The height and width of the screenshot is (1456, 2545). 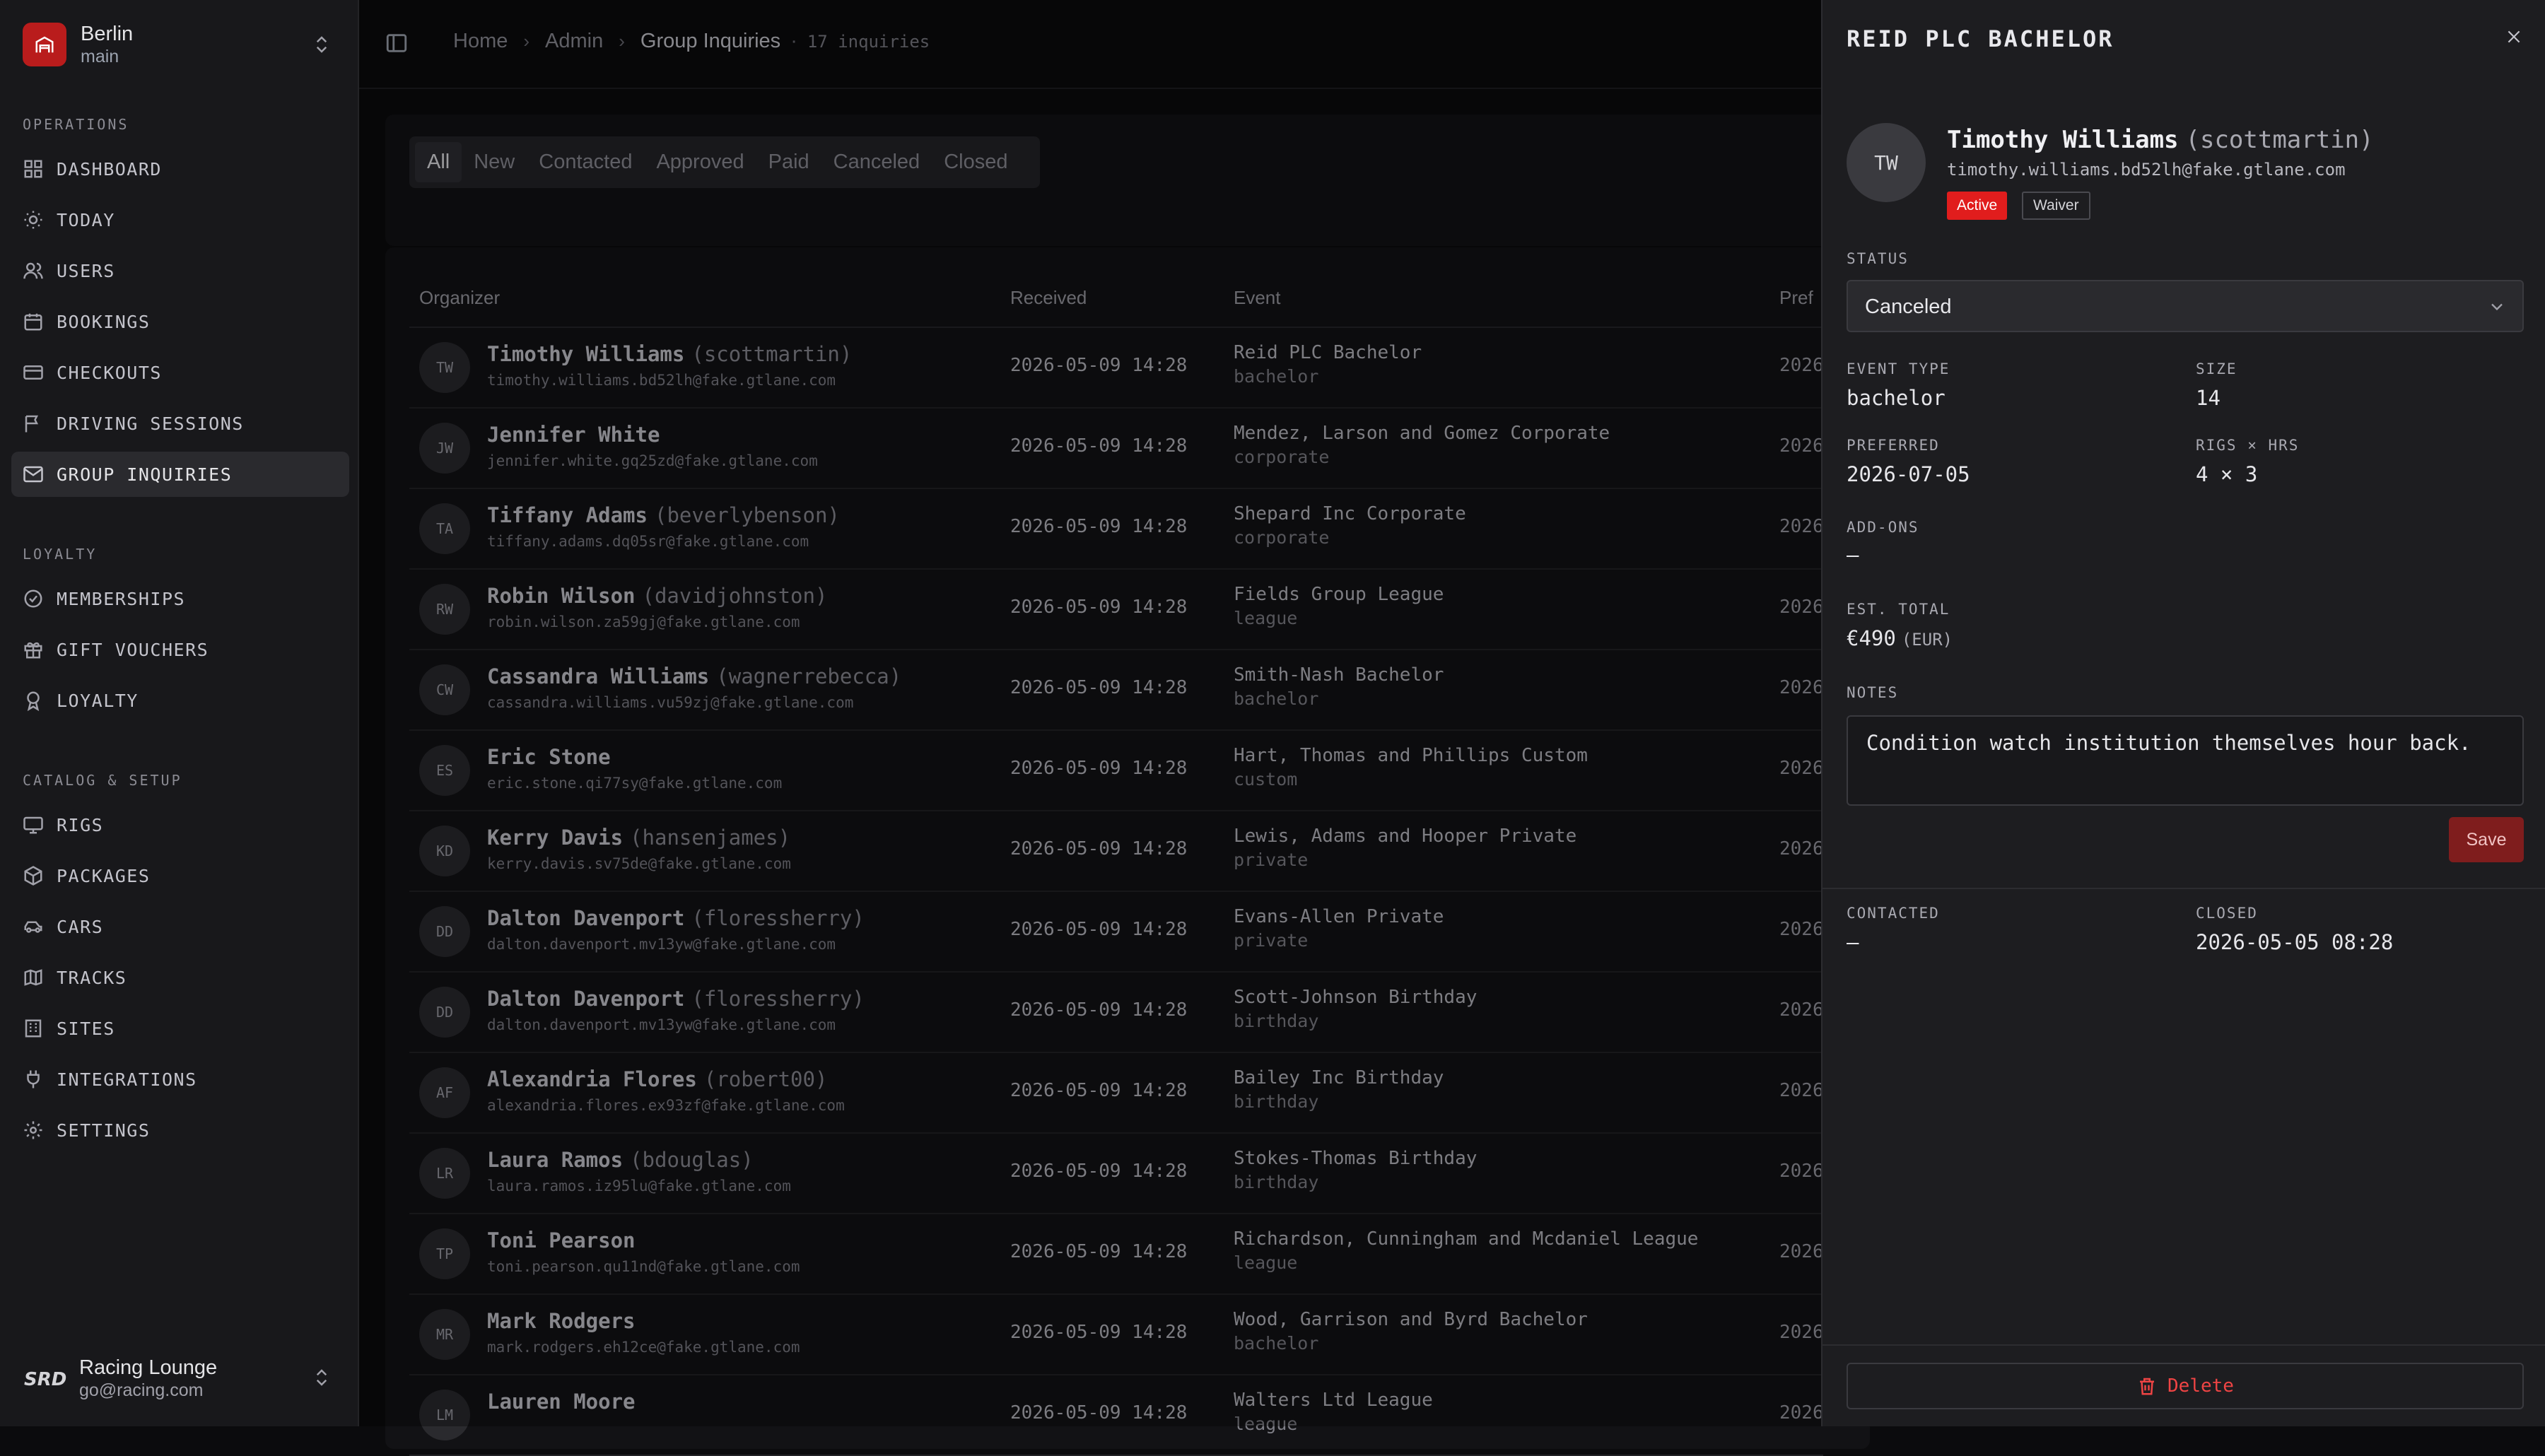 What do you see at coordinates (33, 271) in the screenshot?
I see `users-icon` at bounding box center [33, 271].